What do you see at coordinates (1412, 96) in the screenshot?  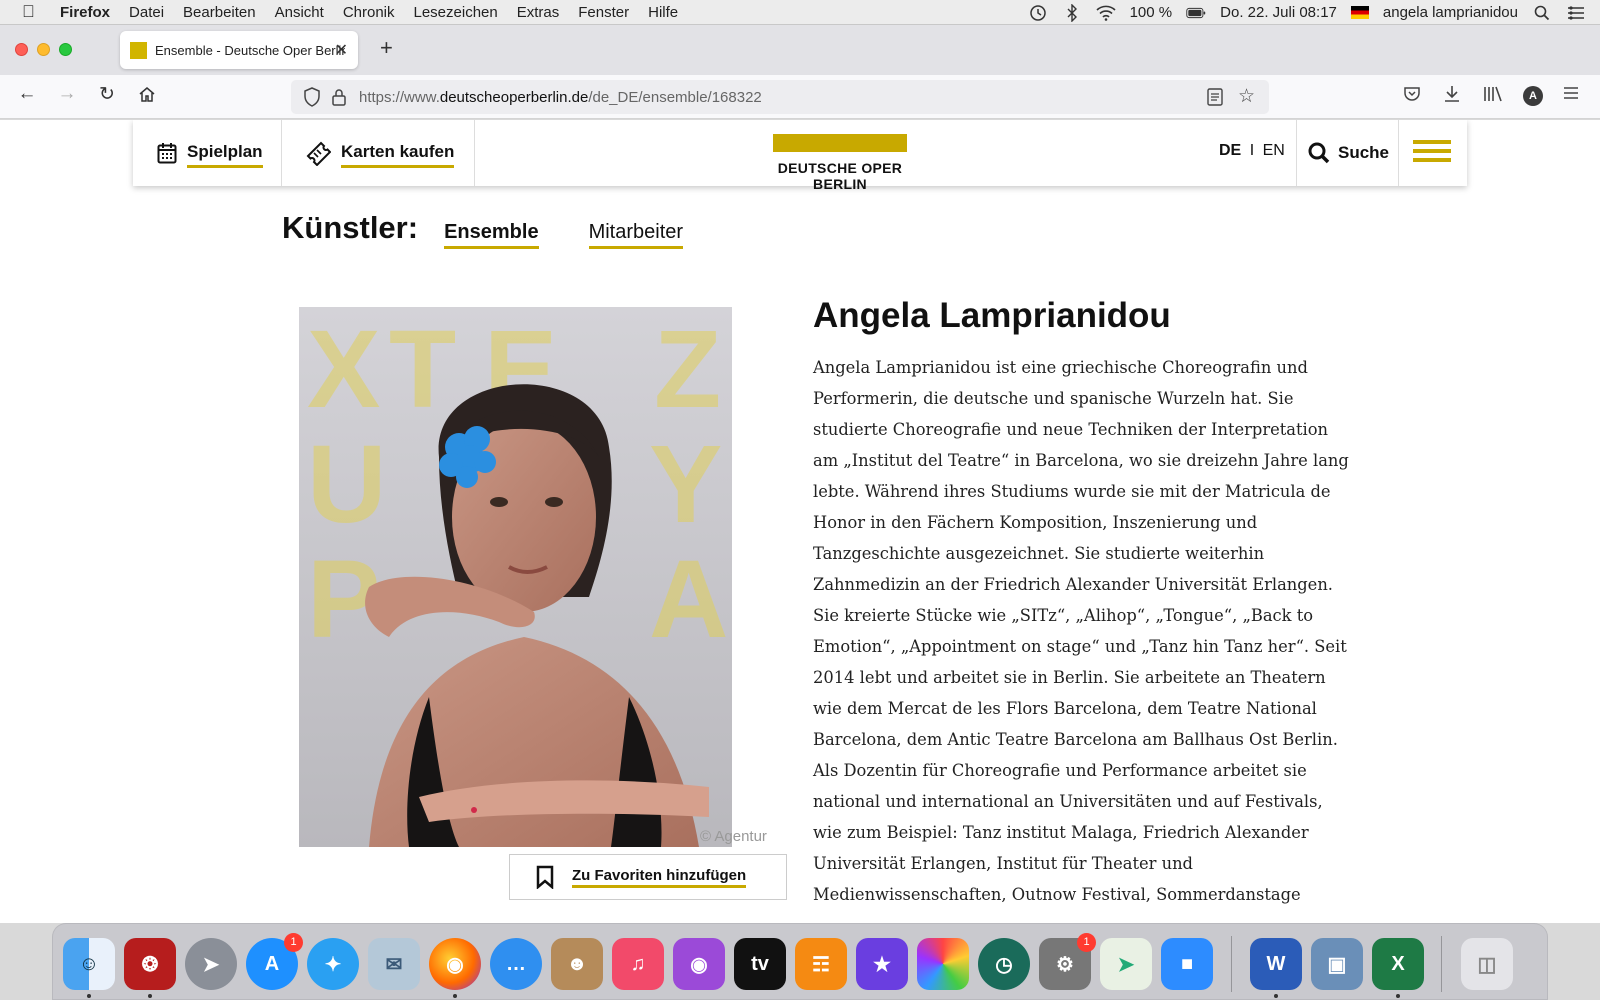 I see `pocket-icon` at bounding box center [1412, 96].